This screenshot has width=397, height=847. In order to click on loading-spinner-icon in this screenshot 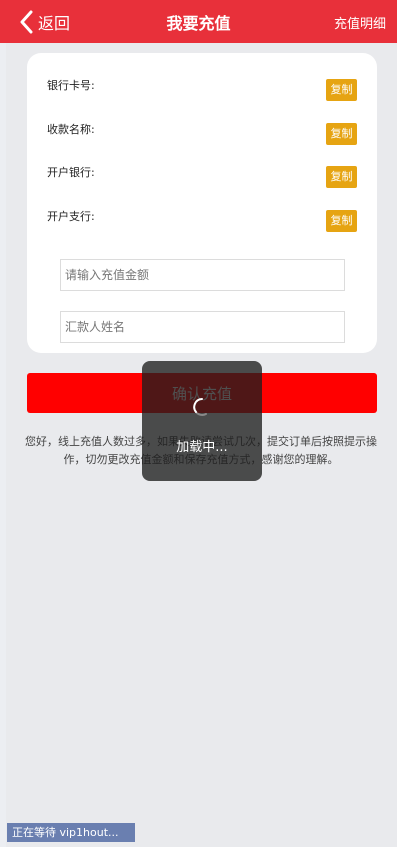, I will do `click(200, 407)`.